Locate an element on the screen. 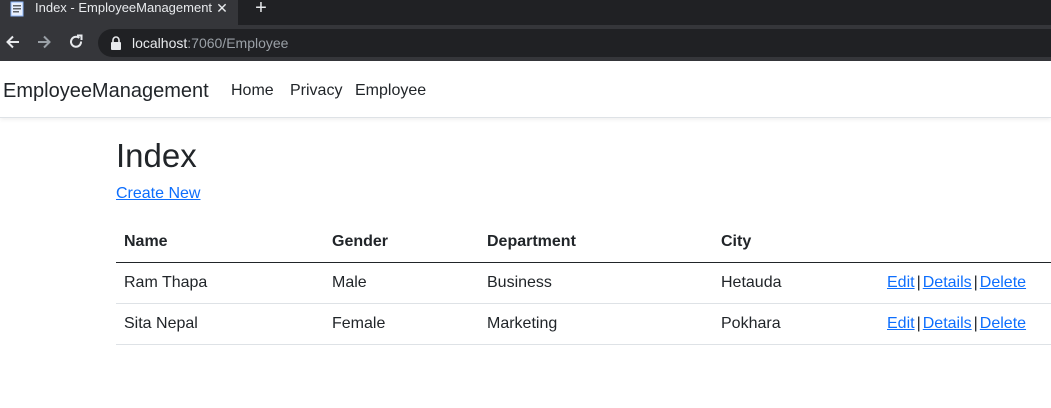  header-gender: Gender is located at coordinates (401, 242).